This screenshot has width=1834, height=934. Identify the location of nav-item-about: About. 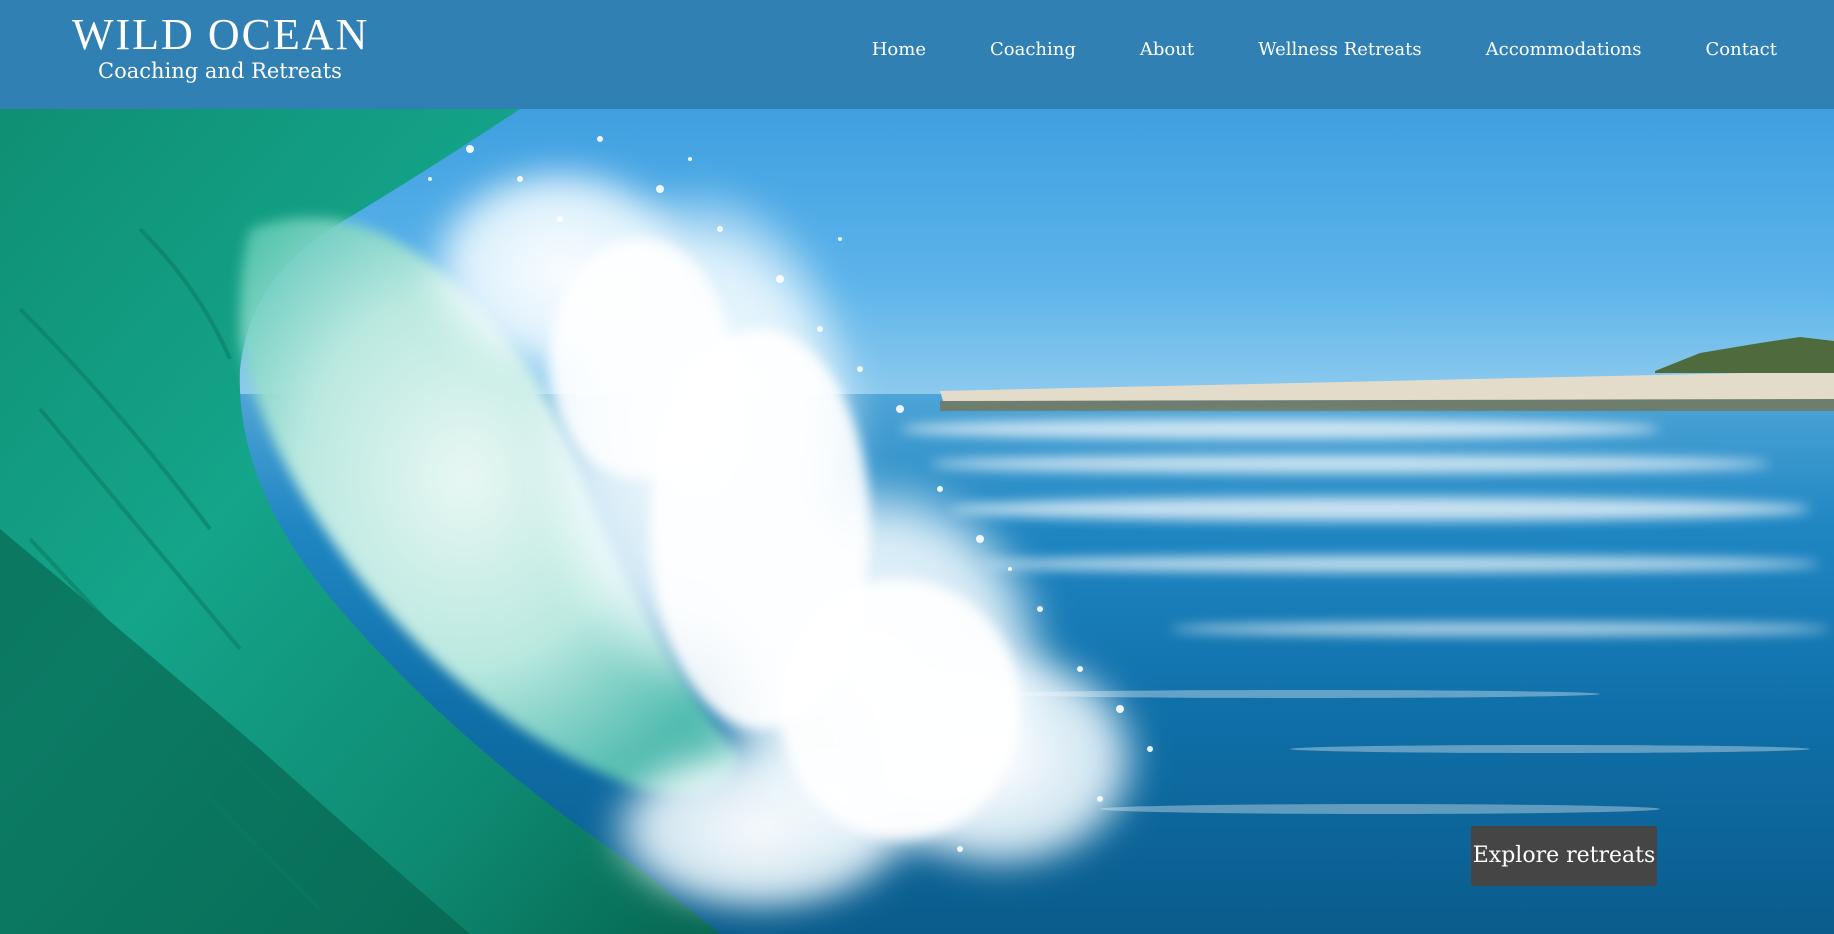
(1167, 50).